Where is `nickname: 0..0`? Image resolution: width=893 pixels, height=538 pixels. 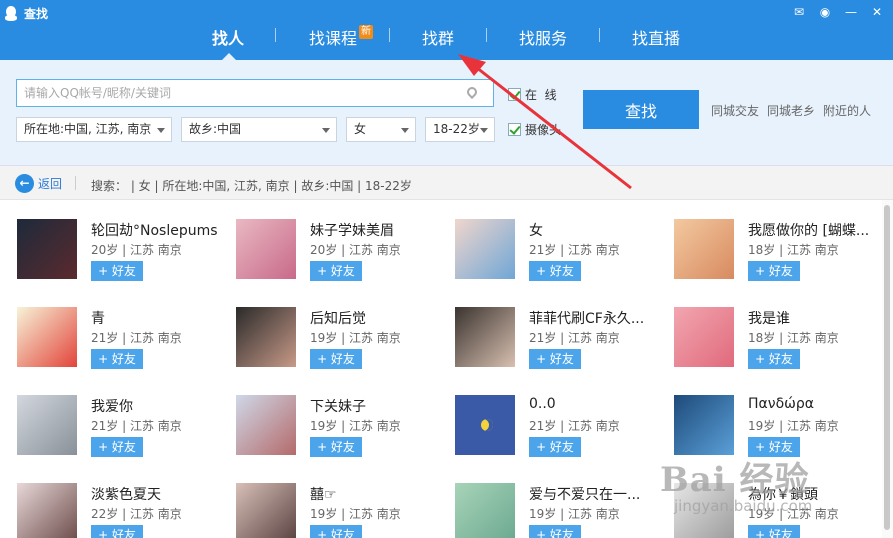
nickname: 0..0 is located at coordinates (597, 404).